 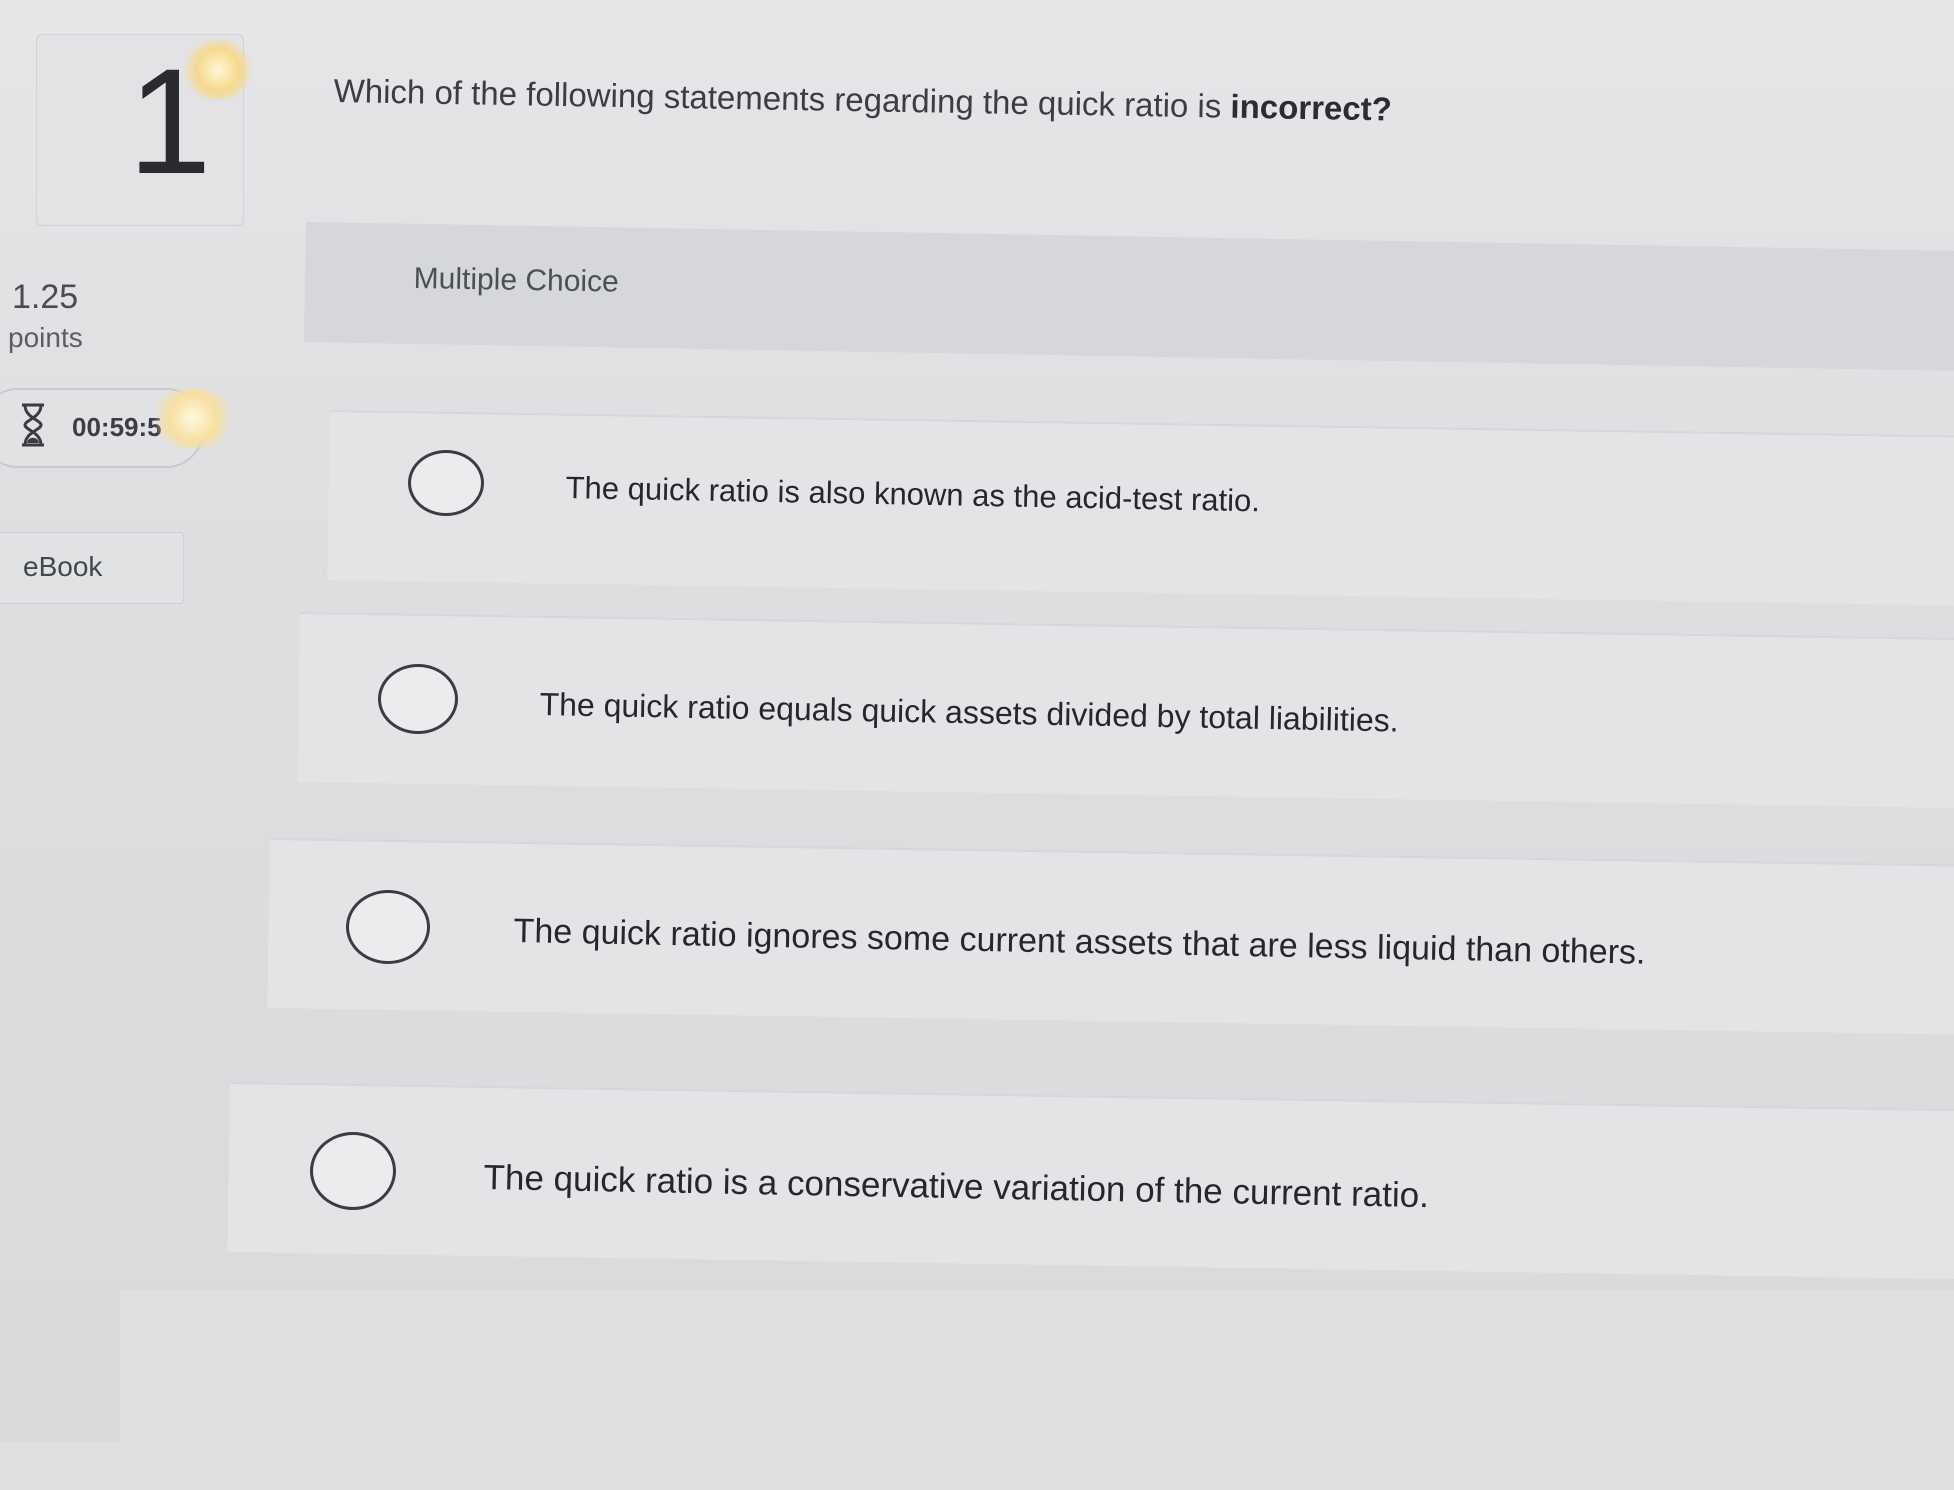 I want to click on hourglass-icon, so click(x=33, y=425).